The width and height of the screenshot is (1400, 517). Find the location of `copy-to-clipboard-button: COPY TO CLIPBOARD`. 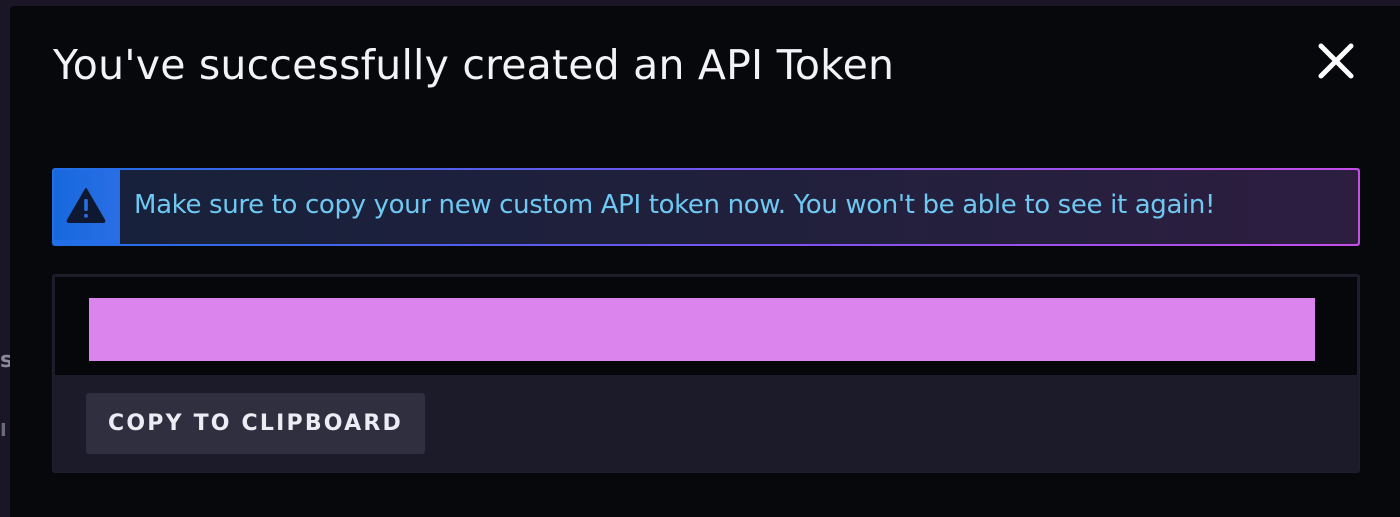

copy-to-clipboard-button: COPY TO CLIPBOARD is located at coordinates (255, 423).